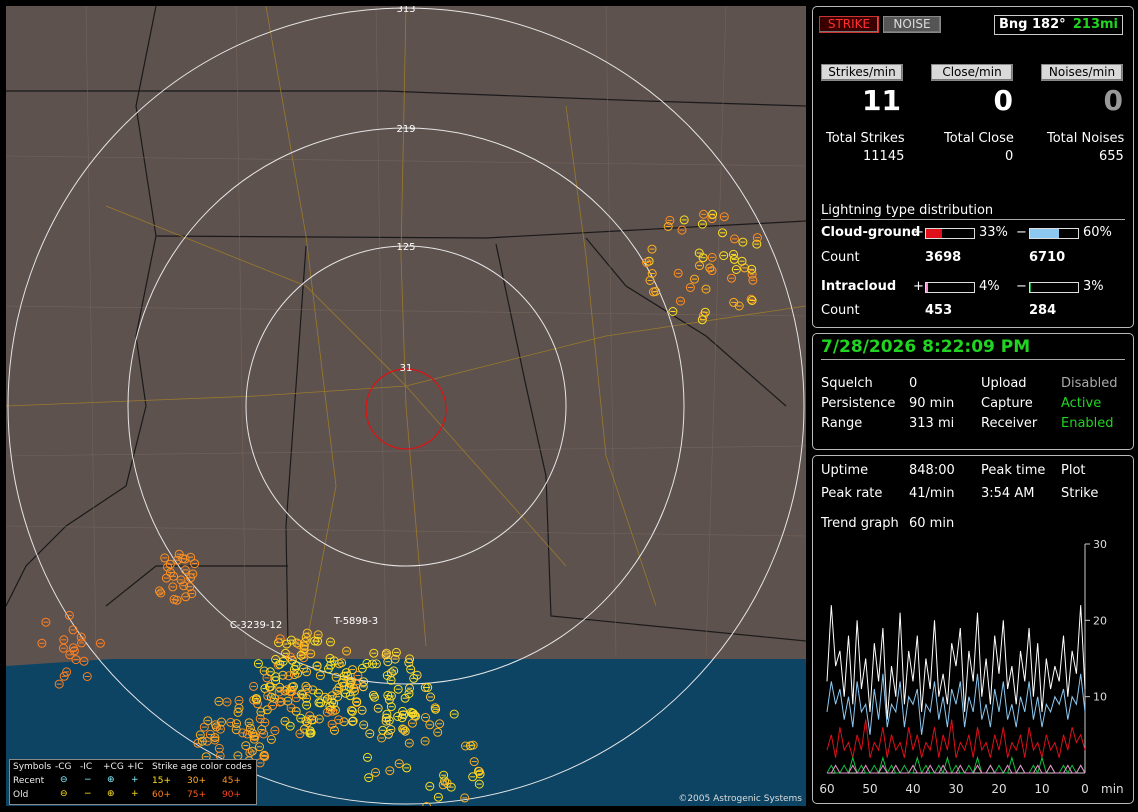 This screenshot has height=812, width=1138. What do you see at coordinates (32, 767) in the screenshot?
I see `legend-symbols-label: Symbols` at bounding box center [32, 767].